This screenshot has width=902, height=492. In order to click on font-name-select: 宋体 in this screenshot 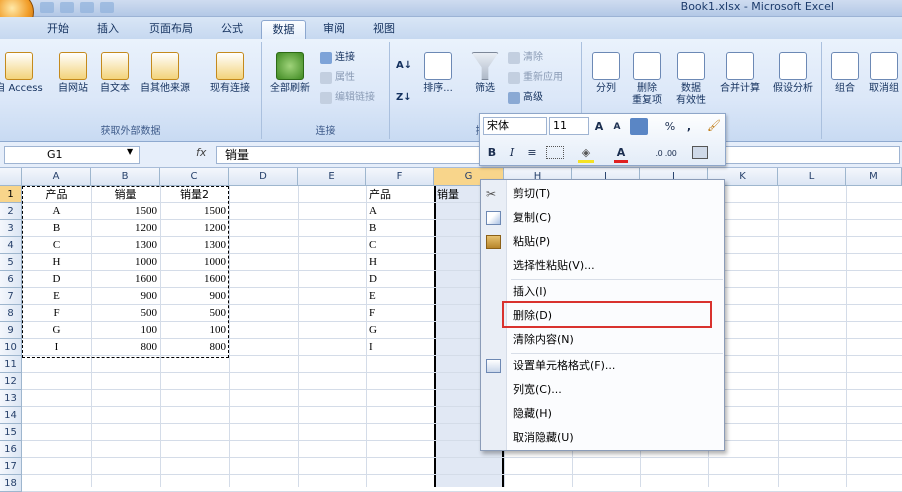, I will do `click(515, 126)`.